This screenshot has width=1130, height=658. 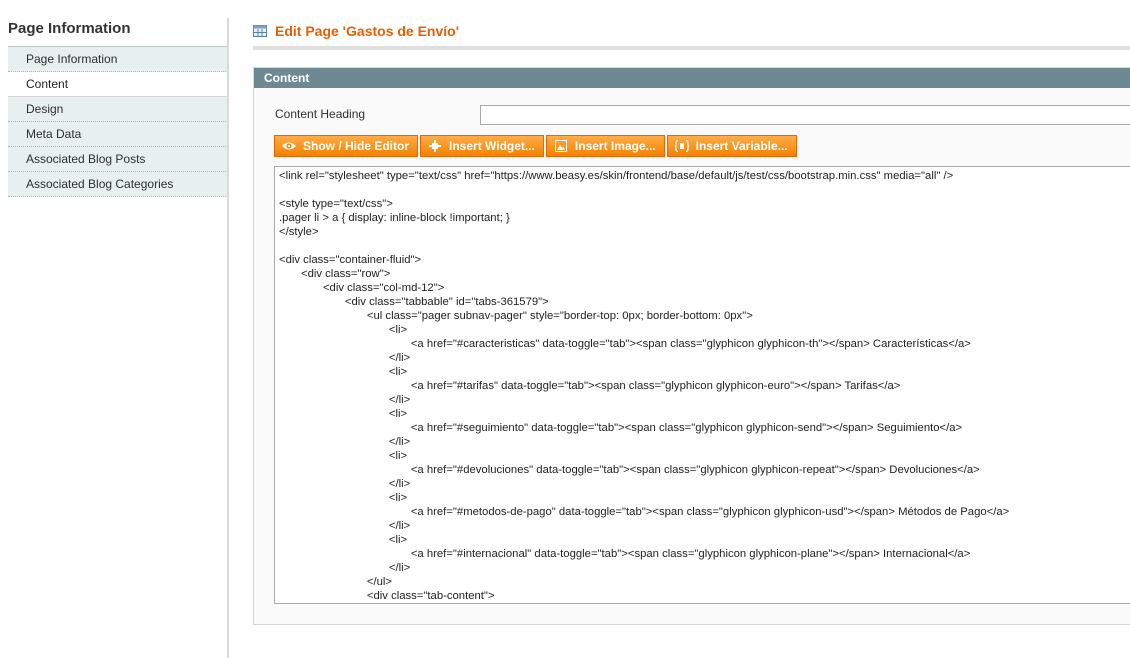 What do you see at coordinates (69, 28) in the screenshot?
I see `sidebar-title: Page Information` at bounding box center [69, 28].